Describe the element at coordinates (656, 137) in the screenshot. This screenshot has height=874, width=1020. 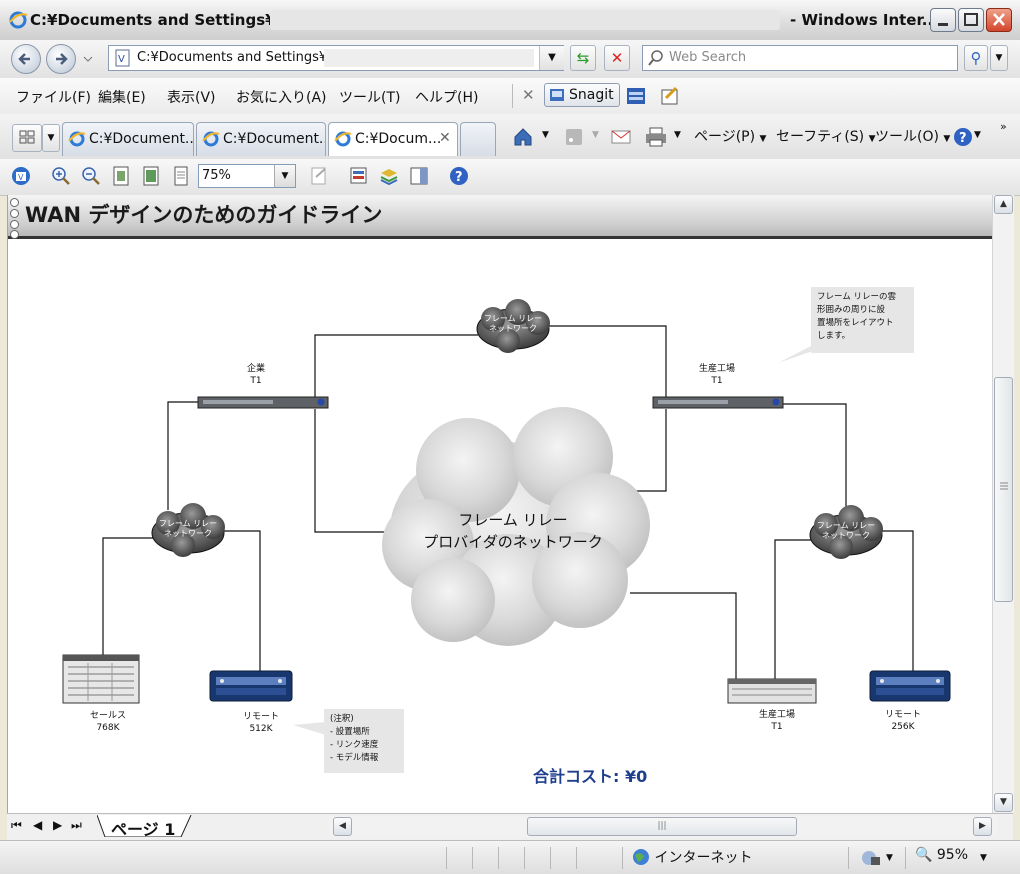
I see `print-icon` at that location.